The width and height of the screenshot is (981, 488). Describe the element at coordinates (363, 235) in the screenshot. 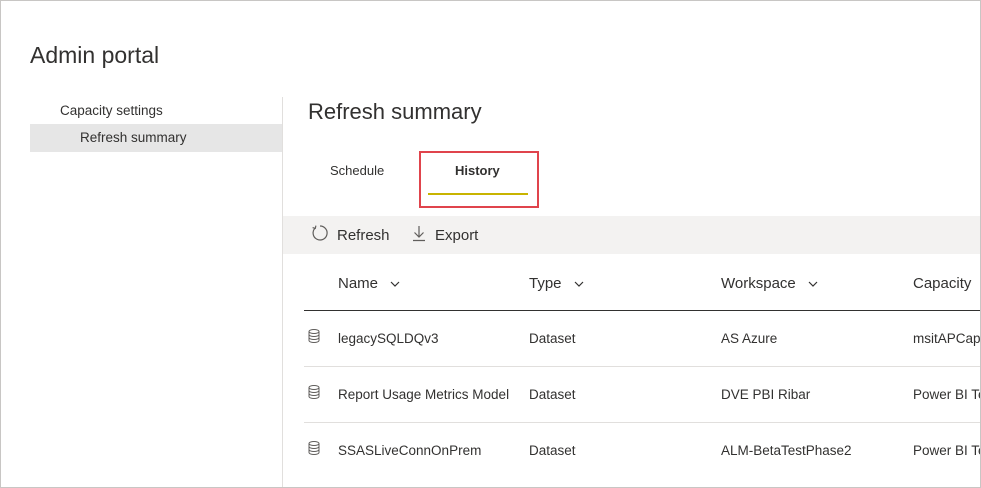

I see `refresh-label: Refresh` at that location.